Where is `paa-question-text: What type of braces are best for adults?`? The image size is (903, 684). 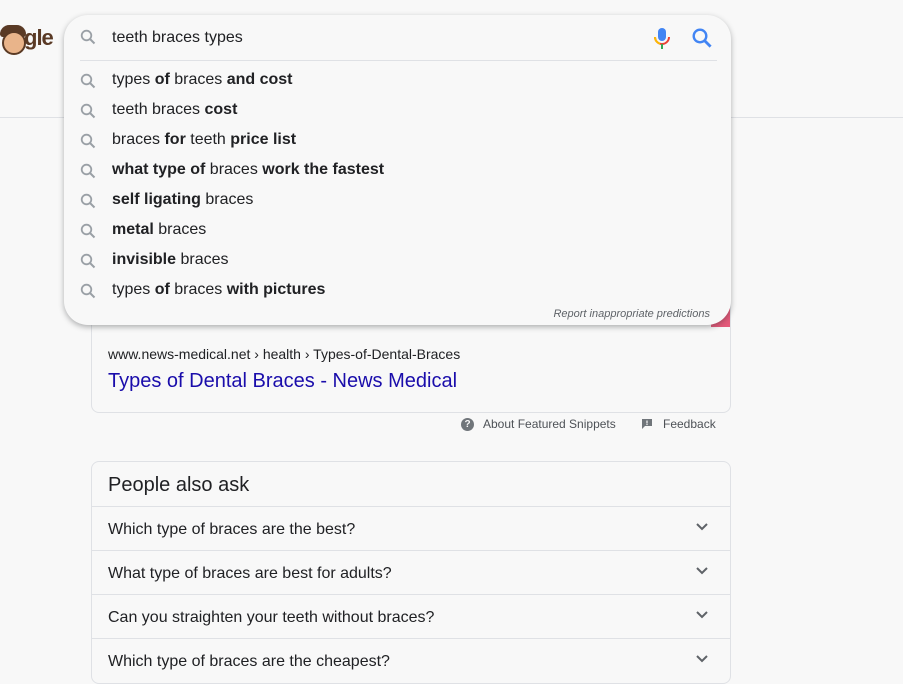 paa-question-text: What type of braces are best for adults? is located at coordinates (250, 573).